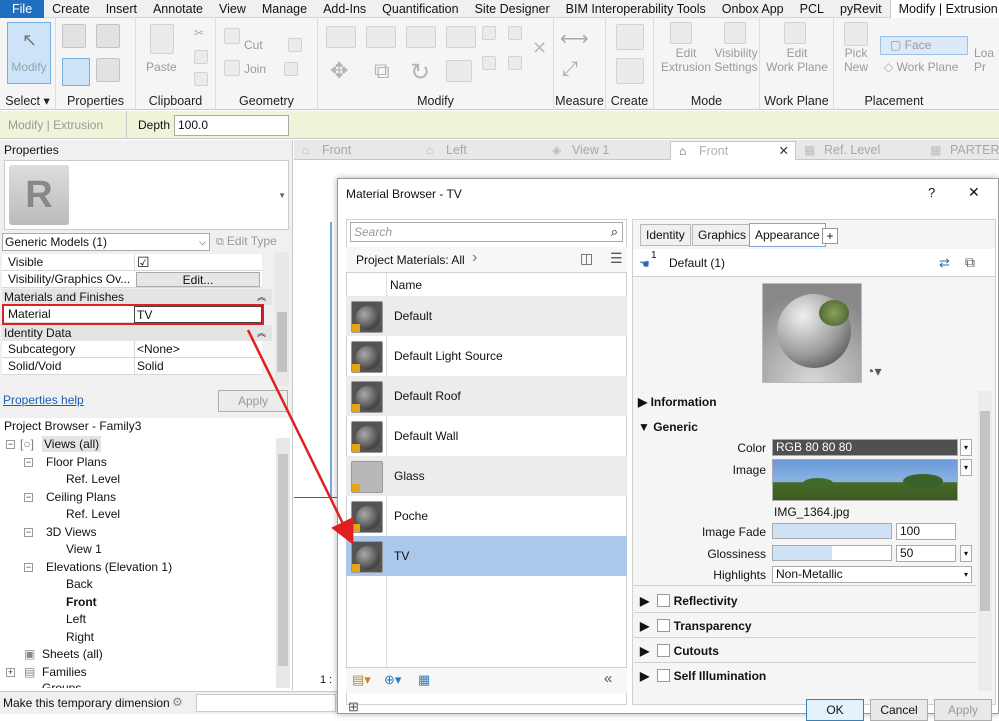 Image resolution: width=999 pixels, height=721 pixels. What do you see at coordinates (481, 150) in the screenshot?
I see `view-tab-left: ⌂ Left` at bounding box center [481, 150].